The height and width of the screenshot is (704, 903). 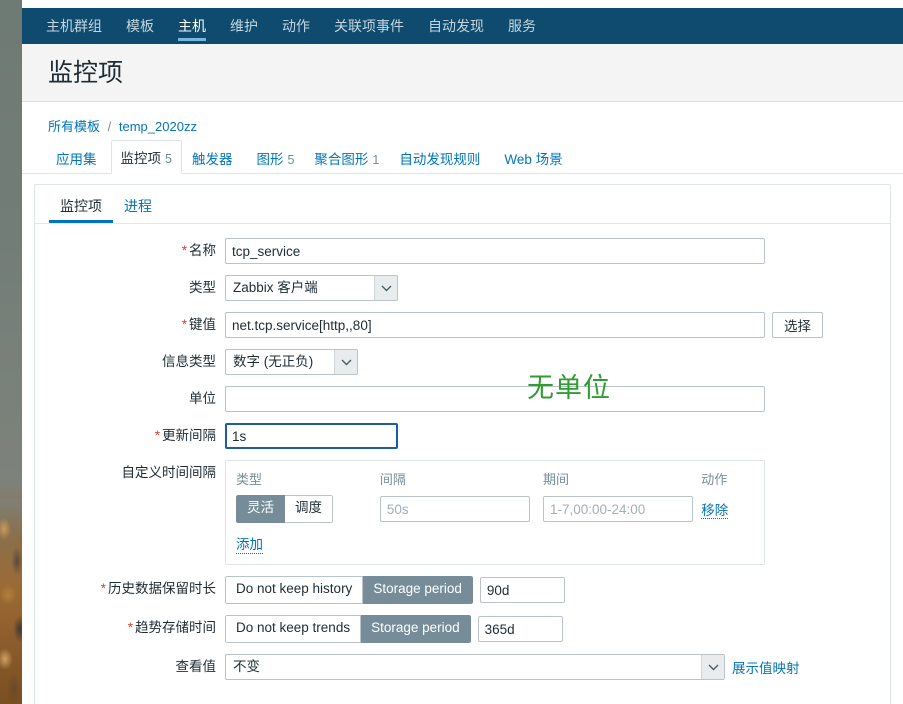 I want to click on custom-interval-input, so click(x=454, y=509).